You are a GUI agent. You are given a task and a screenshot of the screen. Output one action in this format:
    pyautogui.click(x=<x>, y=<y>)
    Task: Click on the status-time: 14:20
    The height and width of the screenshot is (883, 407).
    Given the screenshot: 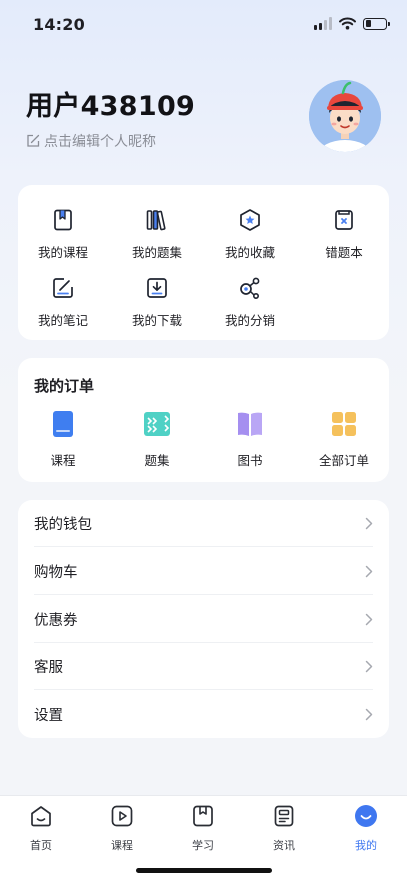 What is the action you would take?
    pyautogui.click(x=59, y=24)
    